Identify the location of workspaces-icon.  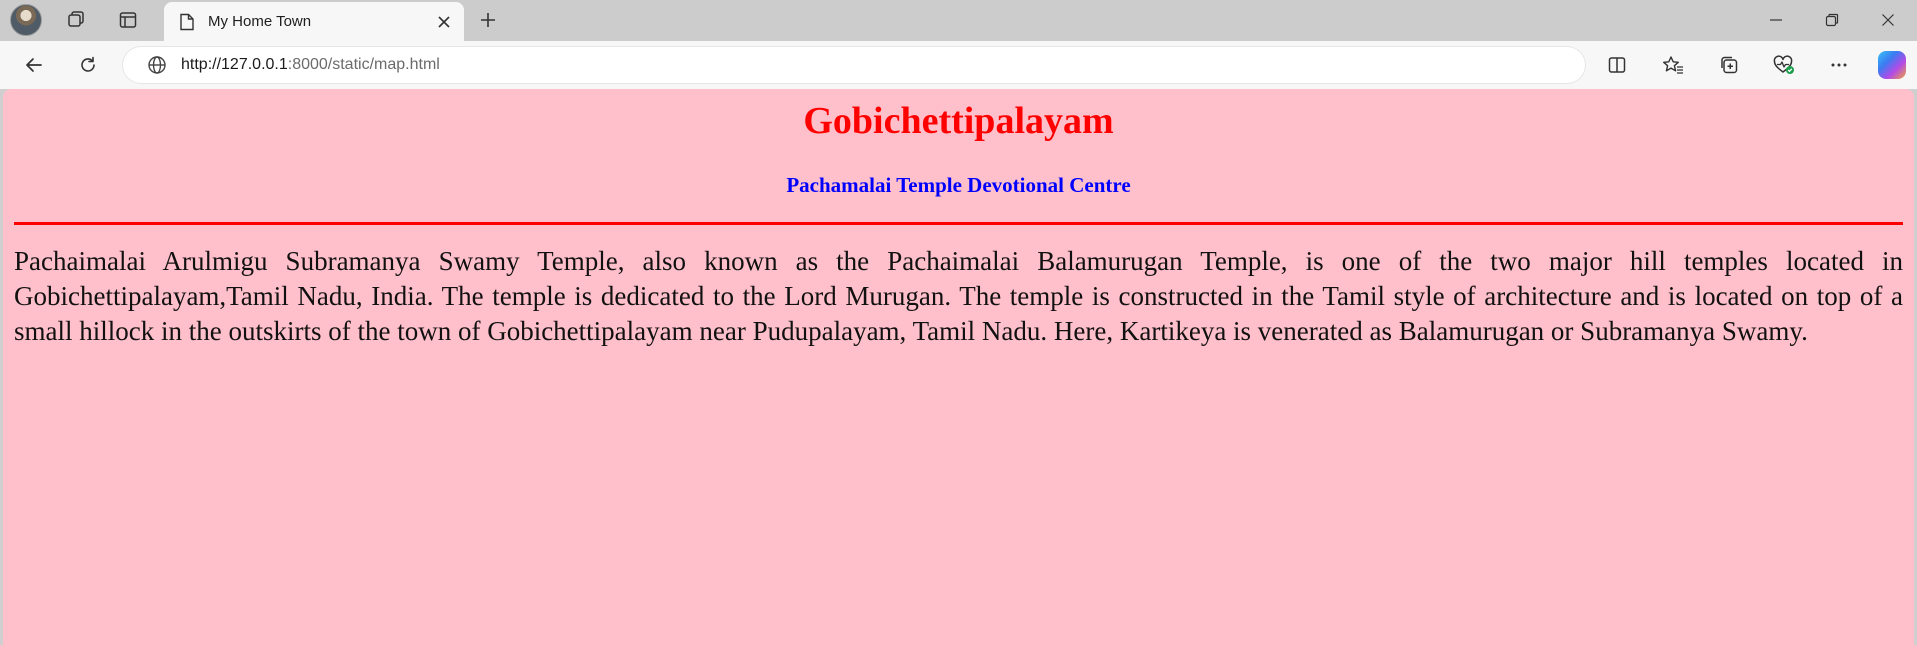
(76, 19).